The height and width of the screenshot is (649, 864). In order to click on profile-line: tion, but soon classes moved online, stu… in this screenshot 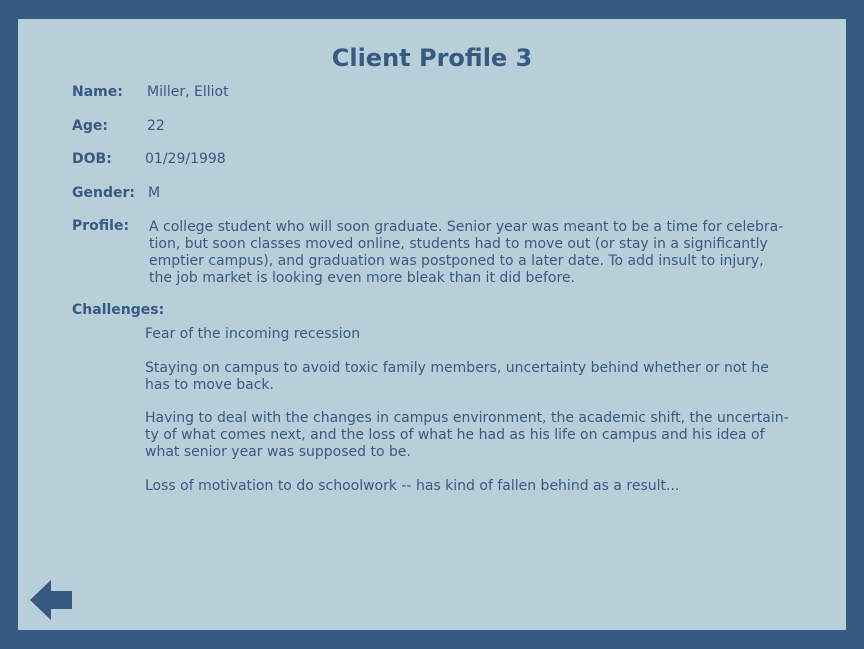, I will do `click(458, 244)`.